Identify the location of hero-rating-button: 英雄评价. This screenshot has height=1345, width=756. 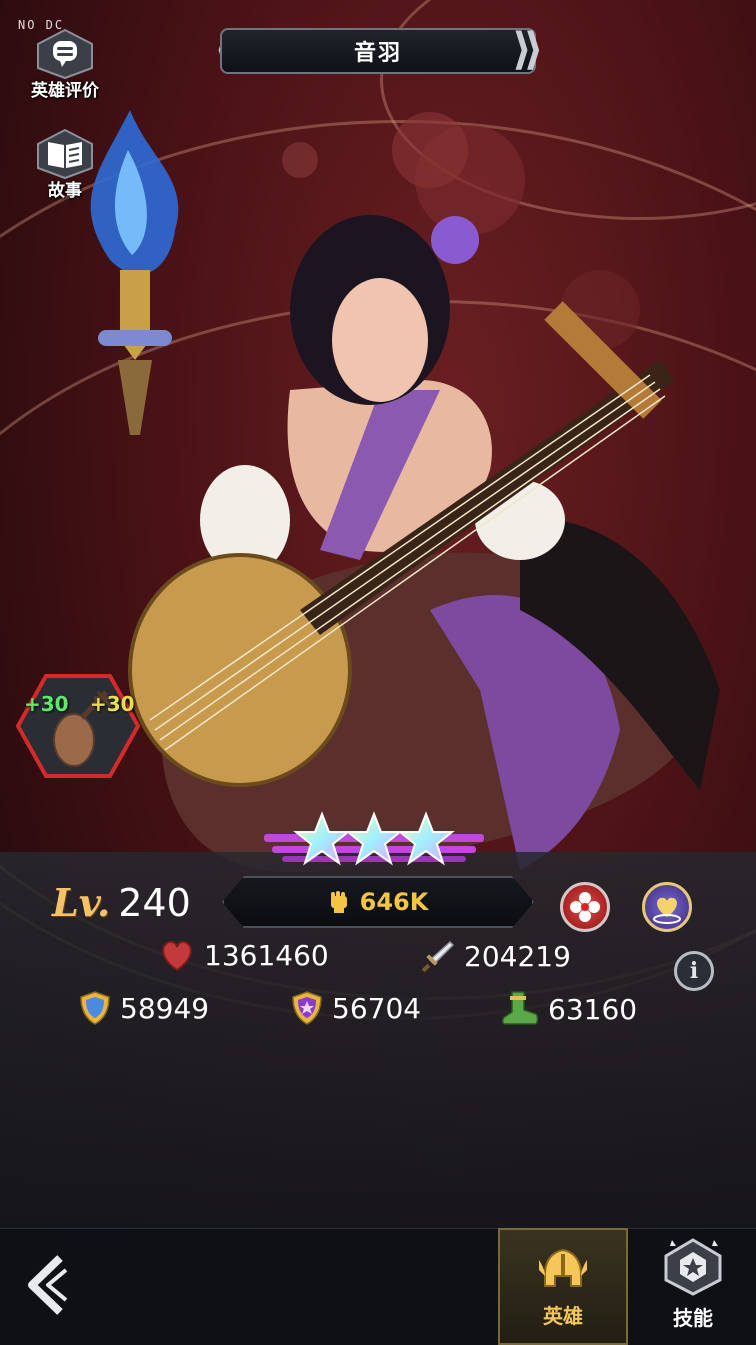
(65, 64).